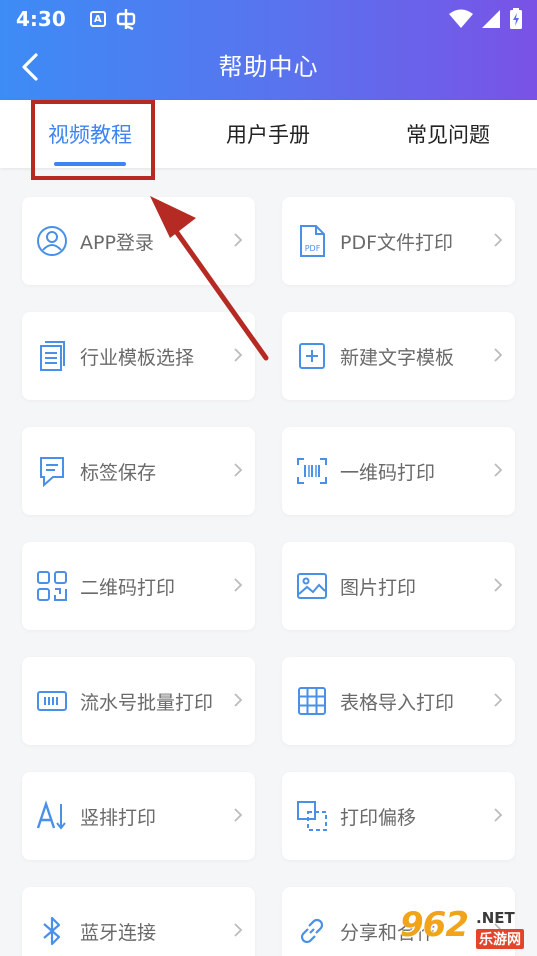  I want to click on tab-user-manual: 用户手册, so click(268, 134).